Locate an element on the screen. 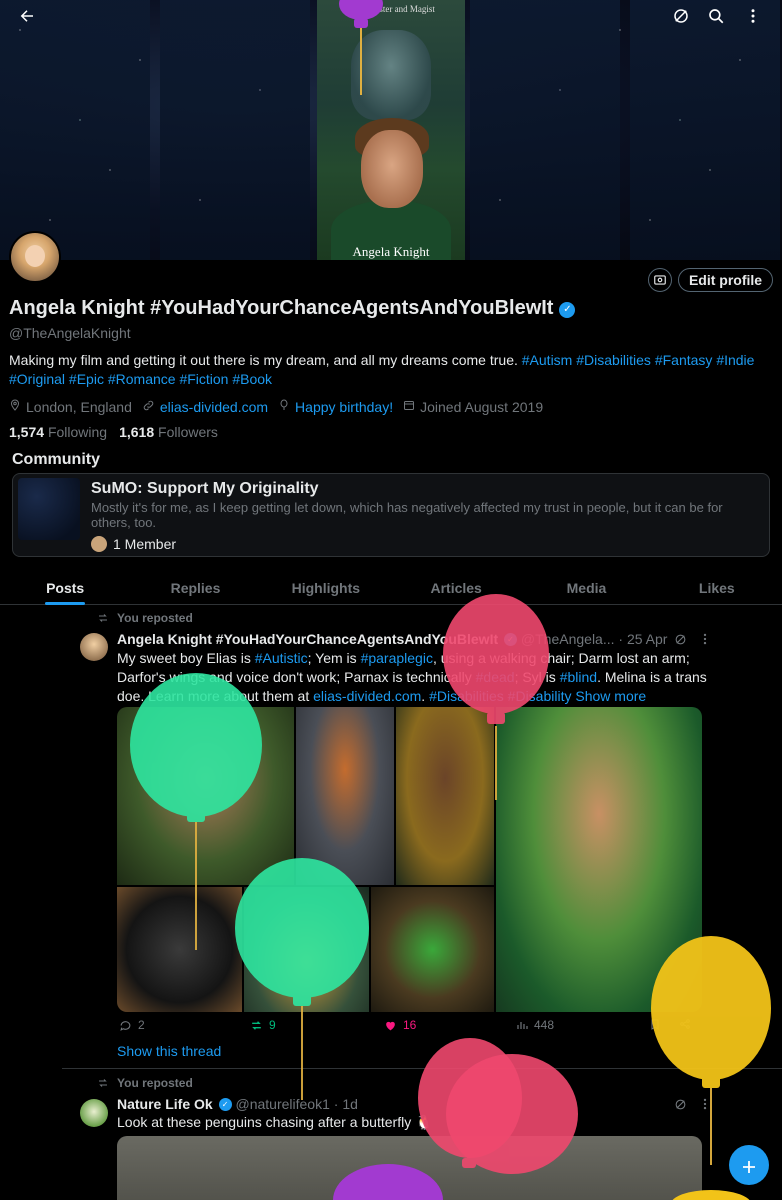 Image resolution: width=782 pixels, height=1200 pixels. location-text: London, England is located at coordinates (79, 406).